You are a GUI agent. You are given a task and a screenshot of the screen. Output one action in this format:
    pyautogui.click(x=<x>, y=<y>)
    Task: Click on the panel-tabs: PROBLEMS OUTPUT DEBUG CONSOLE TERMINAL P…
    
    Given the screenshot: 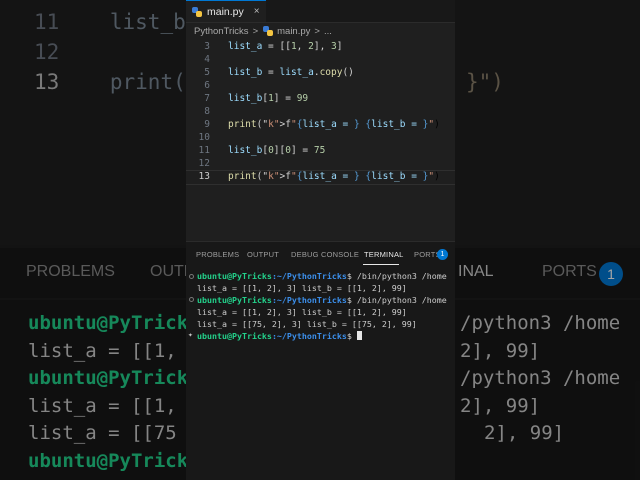 What is the action you would take?
    pyautogui.click(x=320, y=255)
    